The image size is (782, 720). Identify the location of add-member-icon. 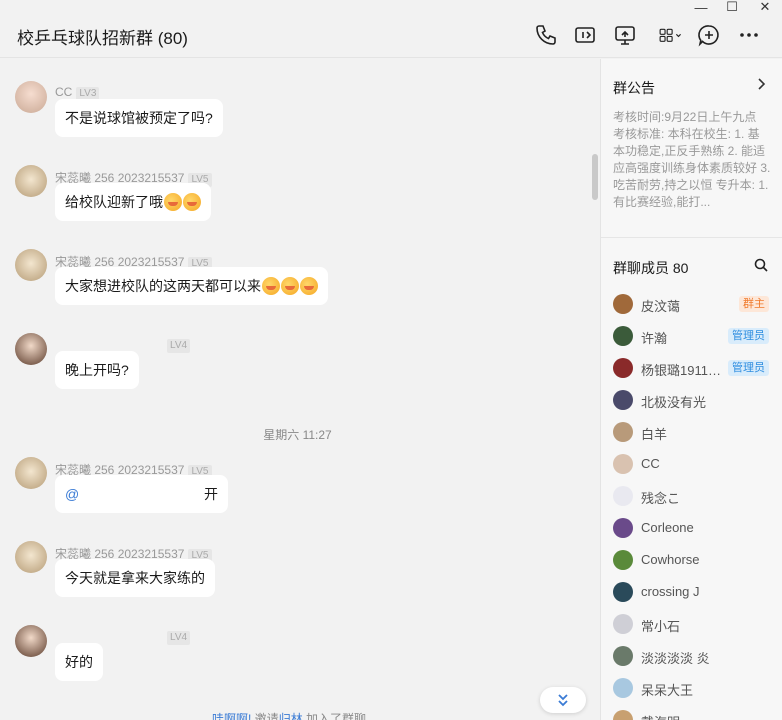
(709, 35).